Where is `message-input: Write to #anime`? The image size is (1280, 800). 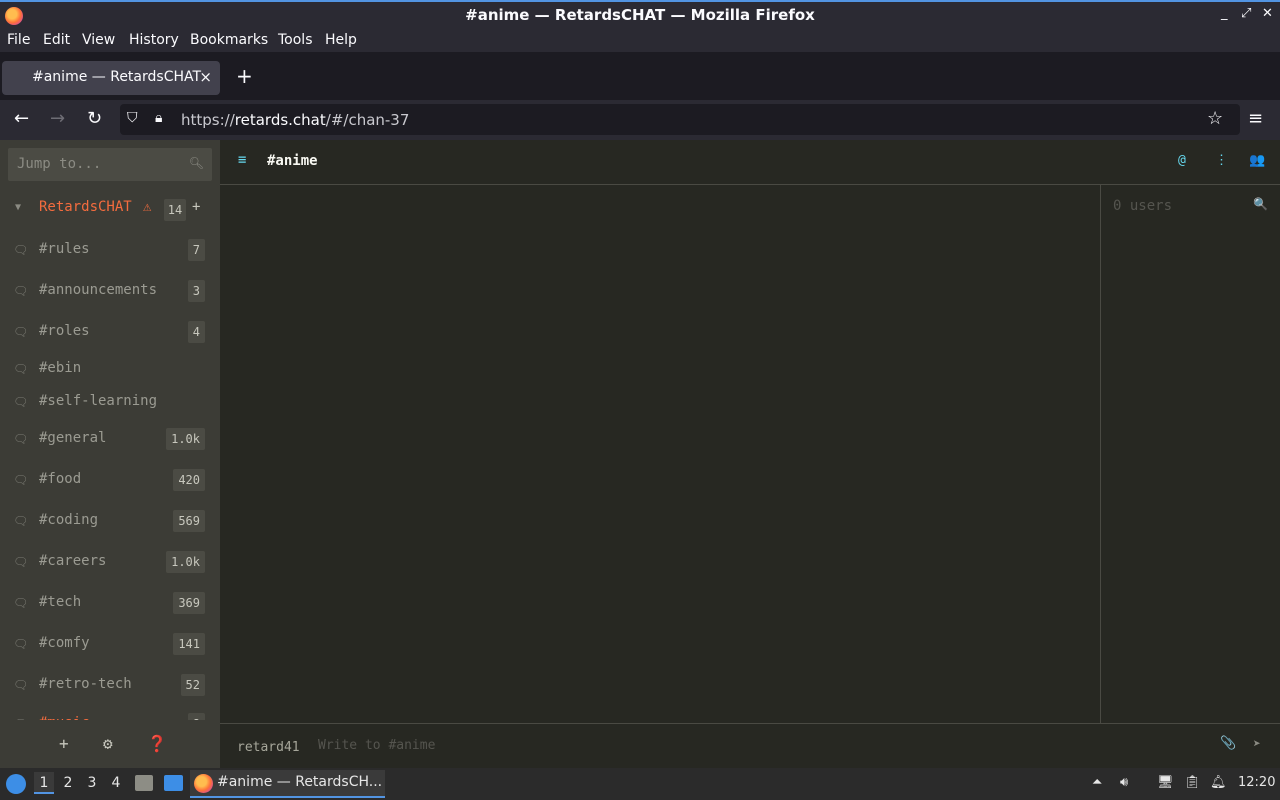
message-input: Write to #anime is located at coordinates (376, 745).